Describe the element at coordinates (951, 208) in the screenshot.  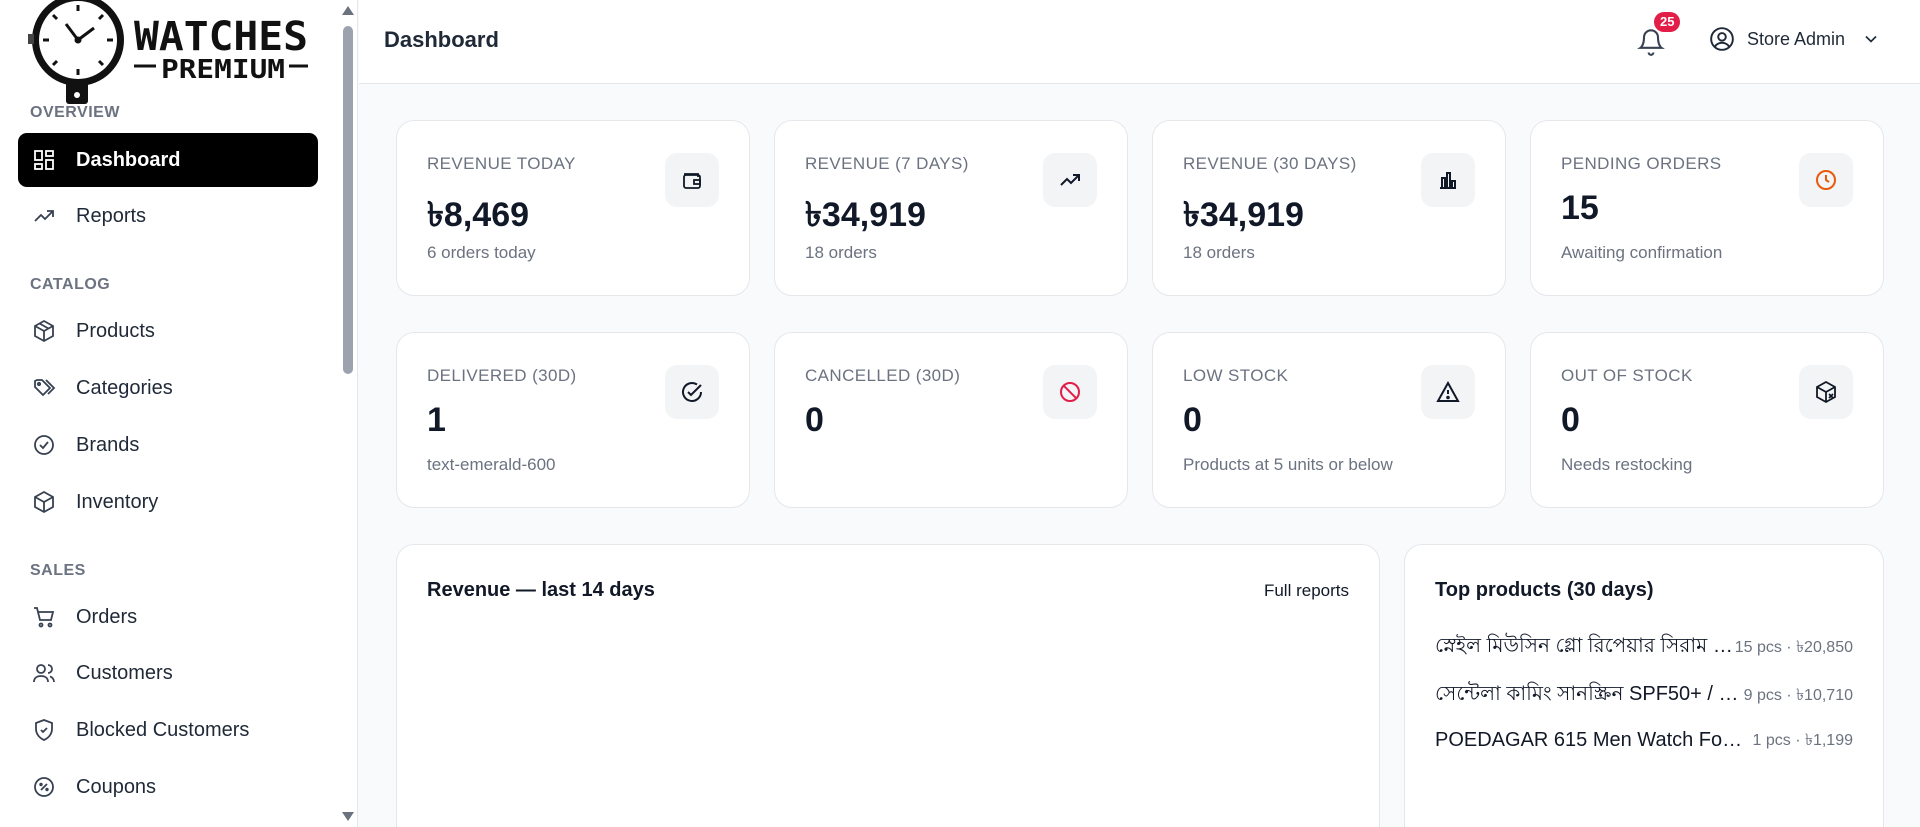
I see `stat-card-revenue-7d: REVENUE (7 DAYS) ৳34,919 18 orders` at that location.